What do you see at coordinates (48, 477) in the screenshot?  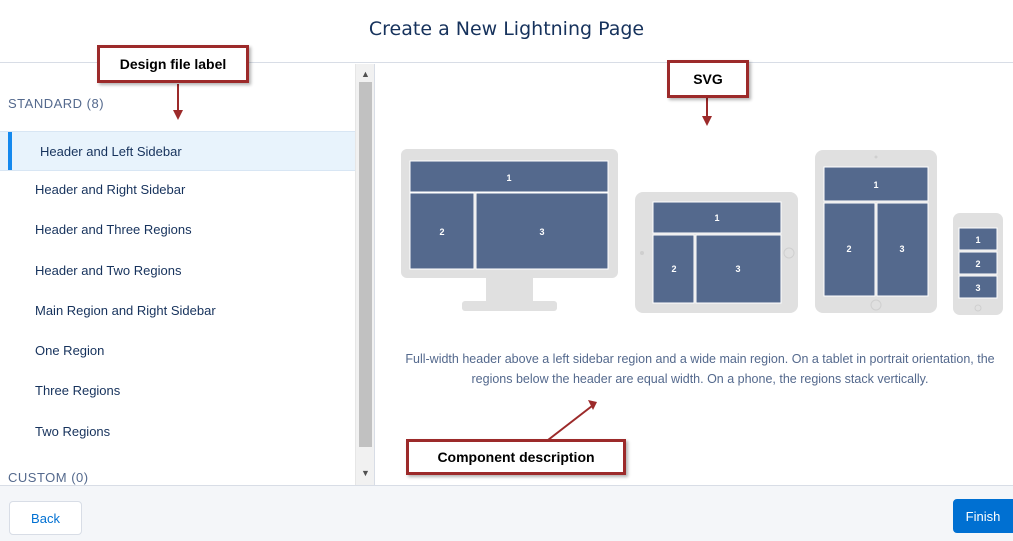 I see `custom-section-heading: CUSTOM (0)` at bounding box center [48, 477].